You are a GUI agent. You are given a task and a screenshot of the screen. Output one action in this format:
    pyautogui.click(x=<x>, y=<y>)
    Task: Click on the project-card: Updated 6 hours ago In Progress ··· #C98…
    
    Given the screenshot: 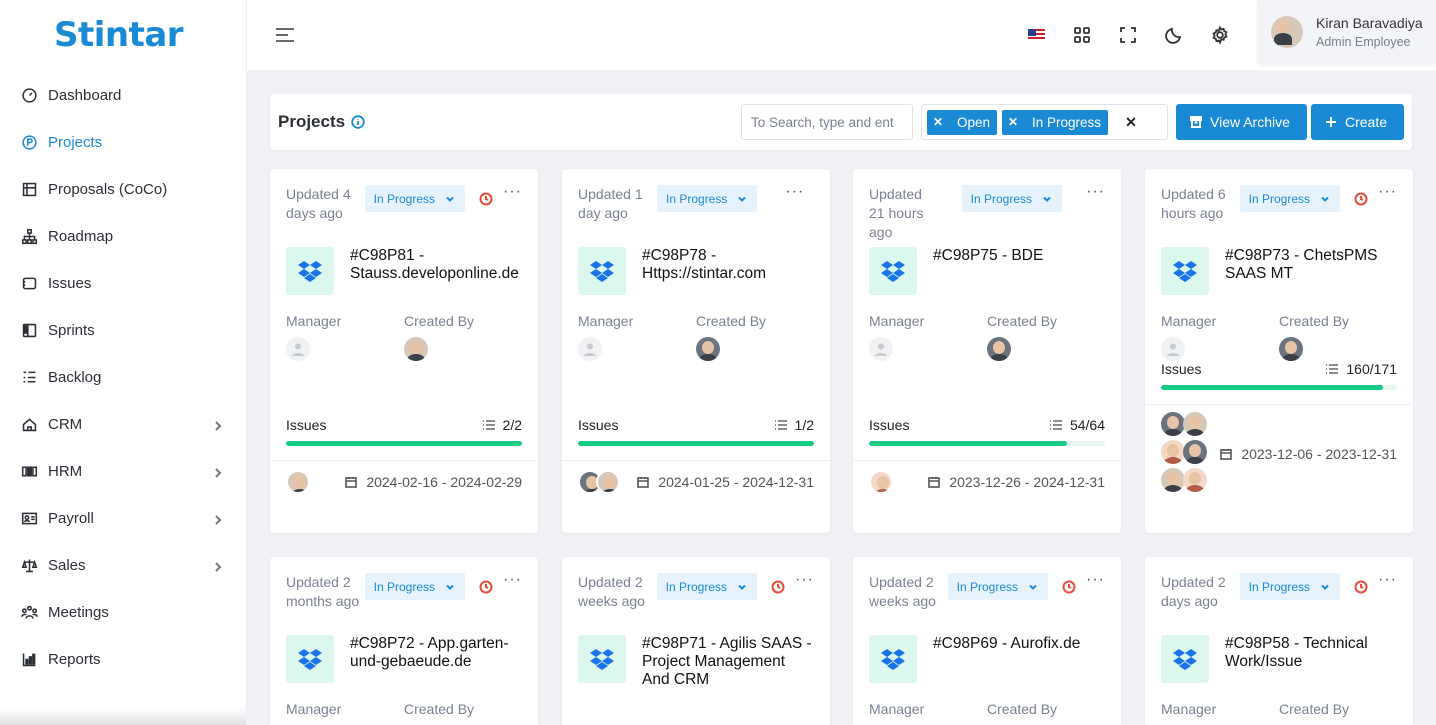 What is the action you would take?
    pyautogui.click(x=1279, y=351)
    